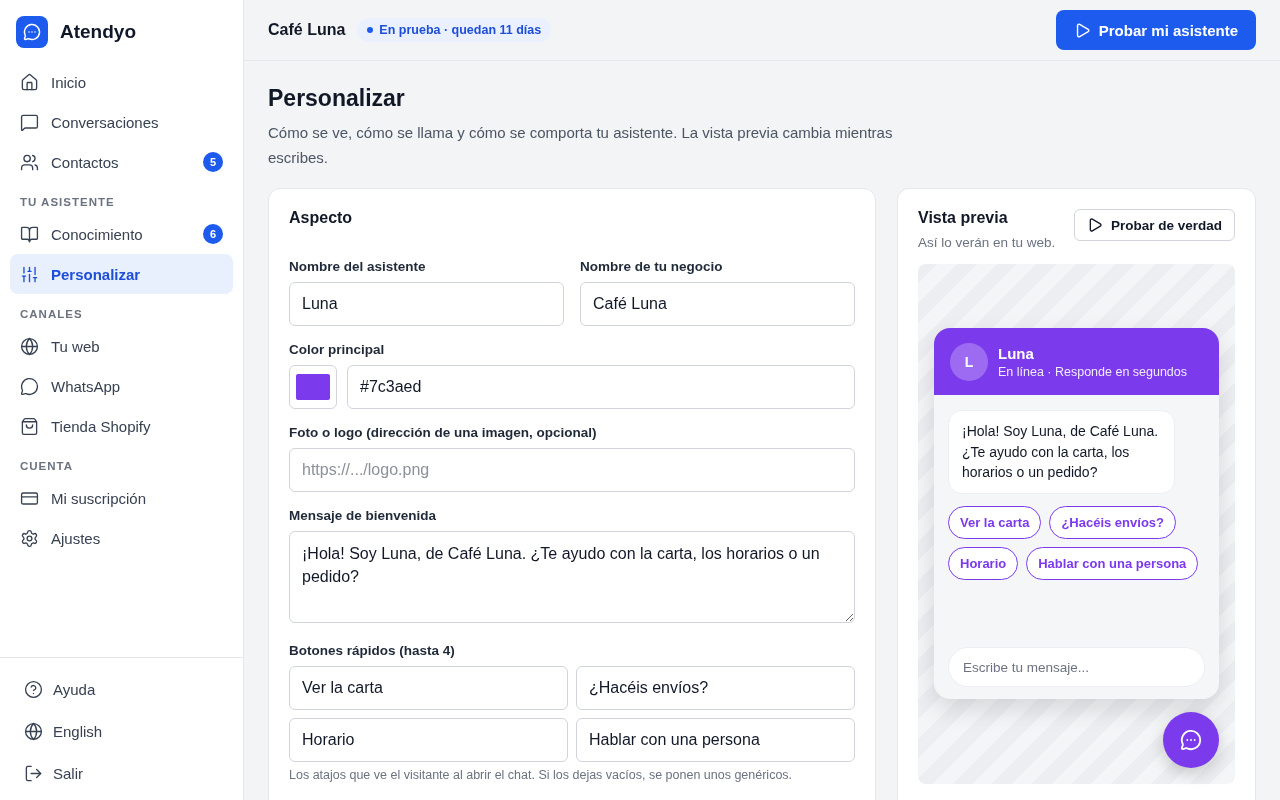 Image resolution: width=1280 pixels, height=800 pixels. Describe the element at coordinates (97, 234) in the screenshot. I see `nav-item-label: Conocimiento` at that location.